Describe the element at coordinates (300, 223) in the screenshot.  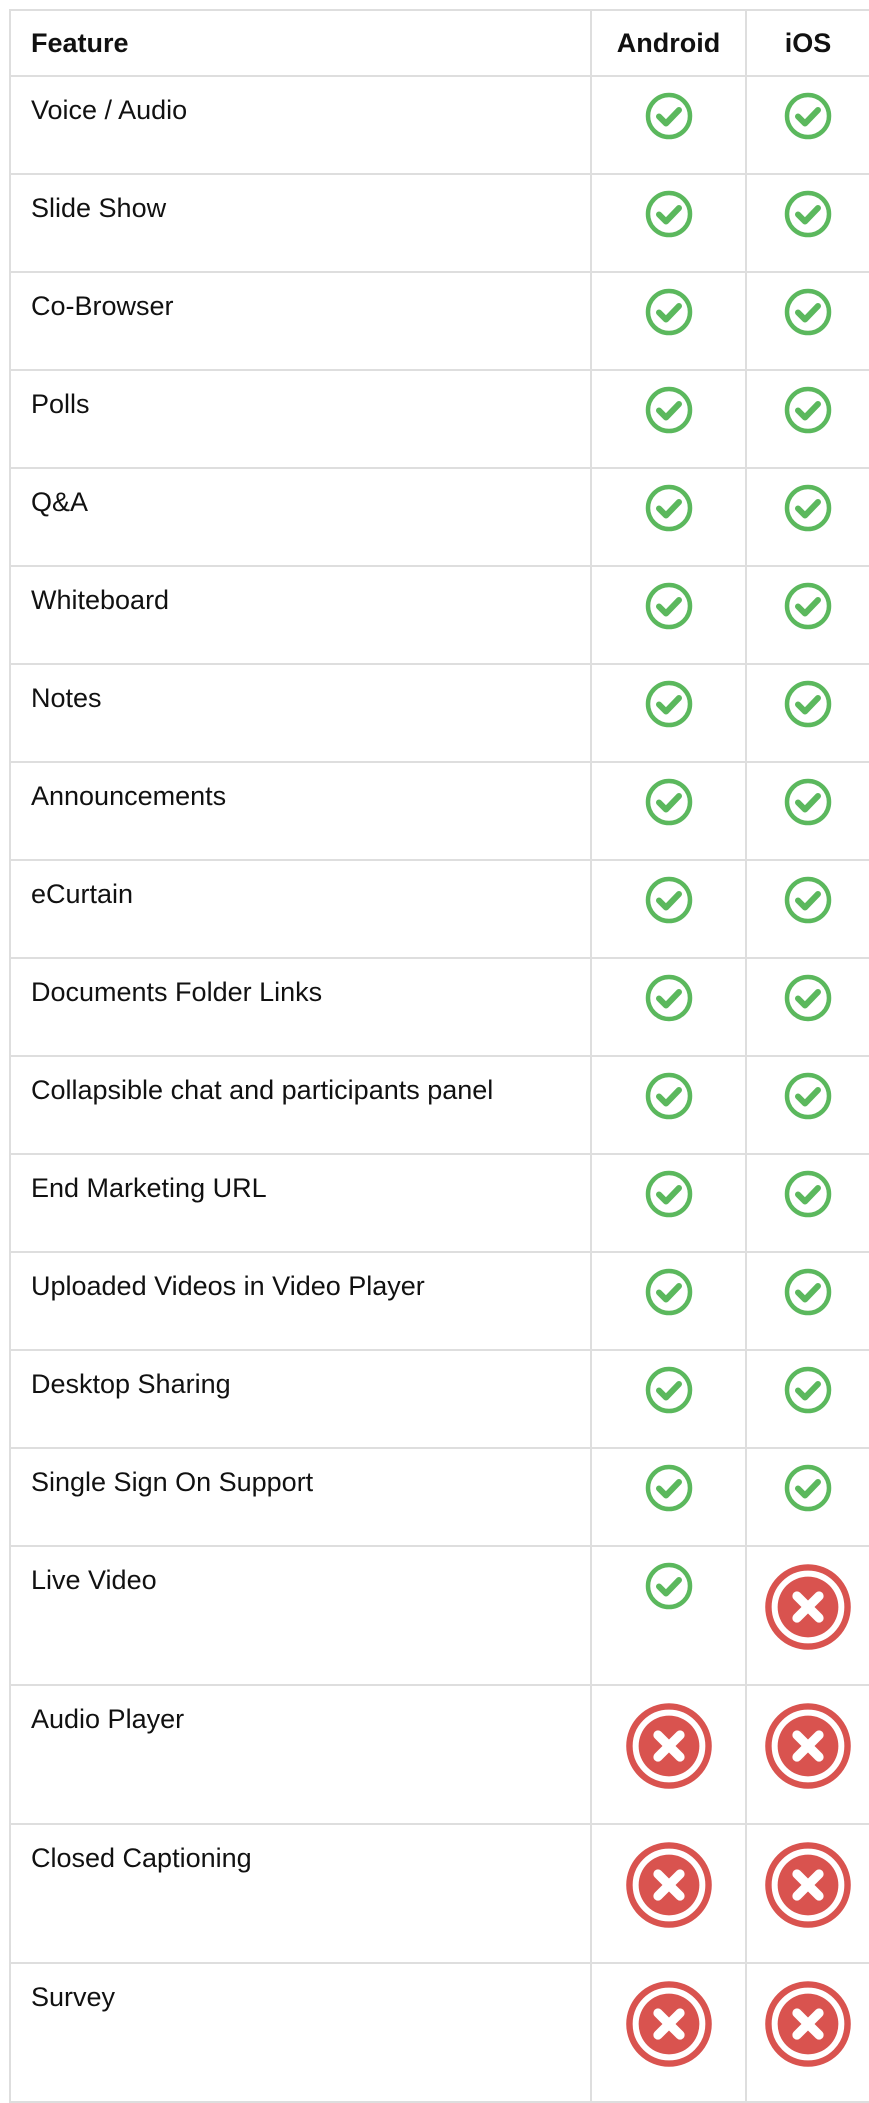
I see `feature-name: Slide Show` at that location.